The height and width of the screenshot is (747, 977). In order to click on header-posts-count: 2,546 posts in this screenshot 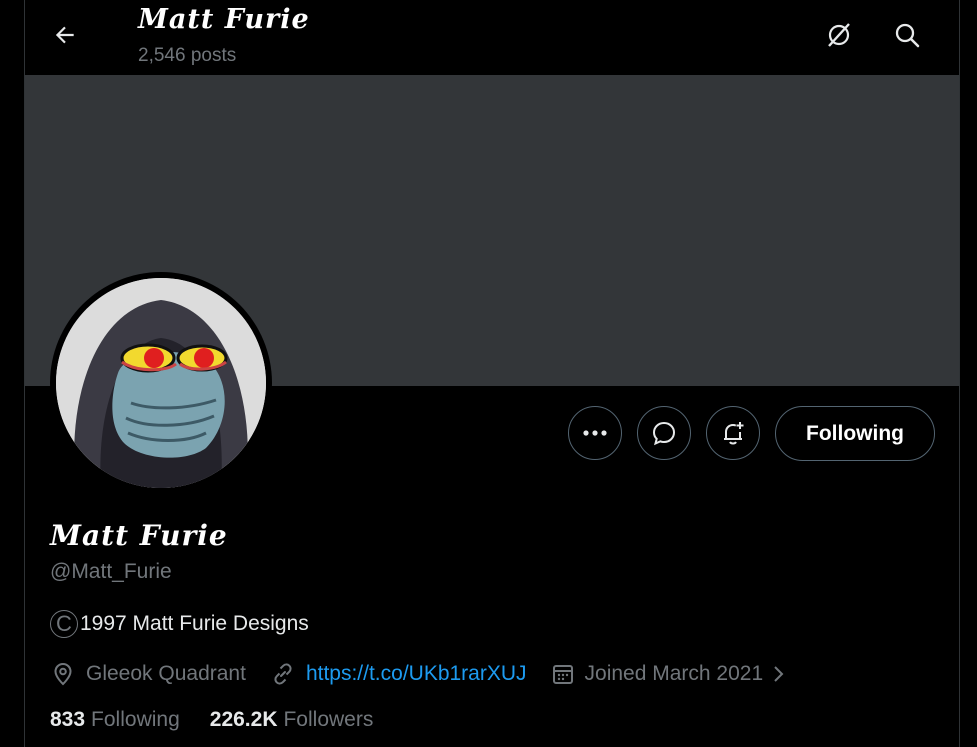, I will do `click(187, 55)`.